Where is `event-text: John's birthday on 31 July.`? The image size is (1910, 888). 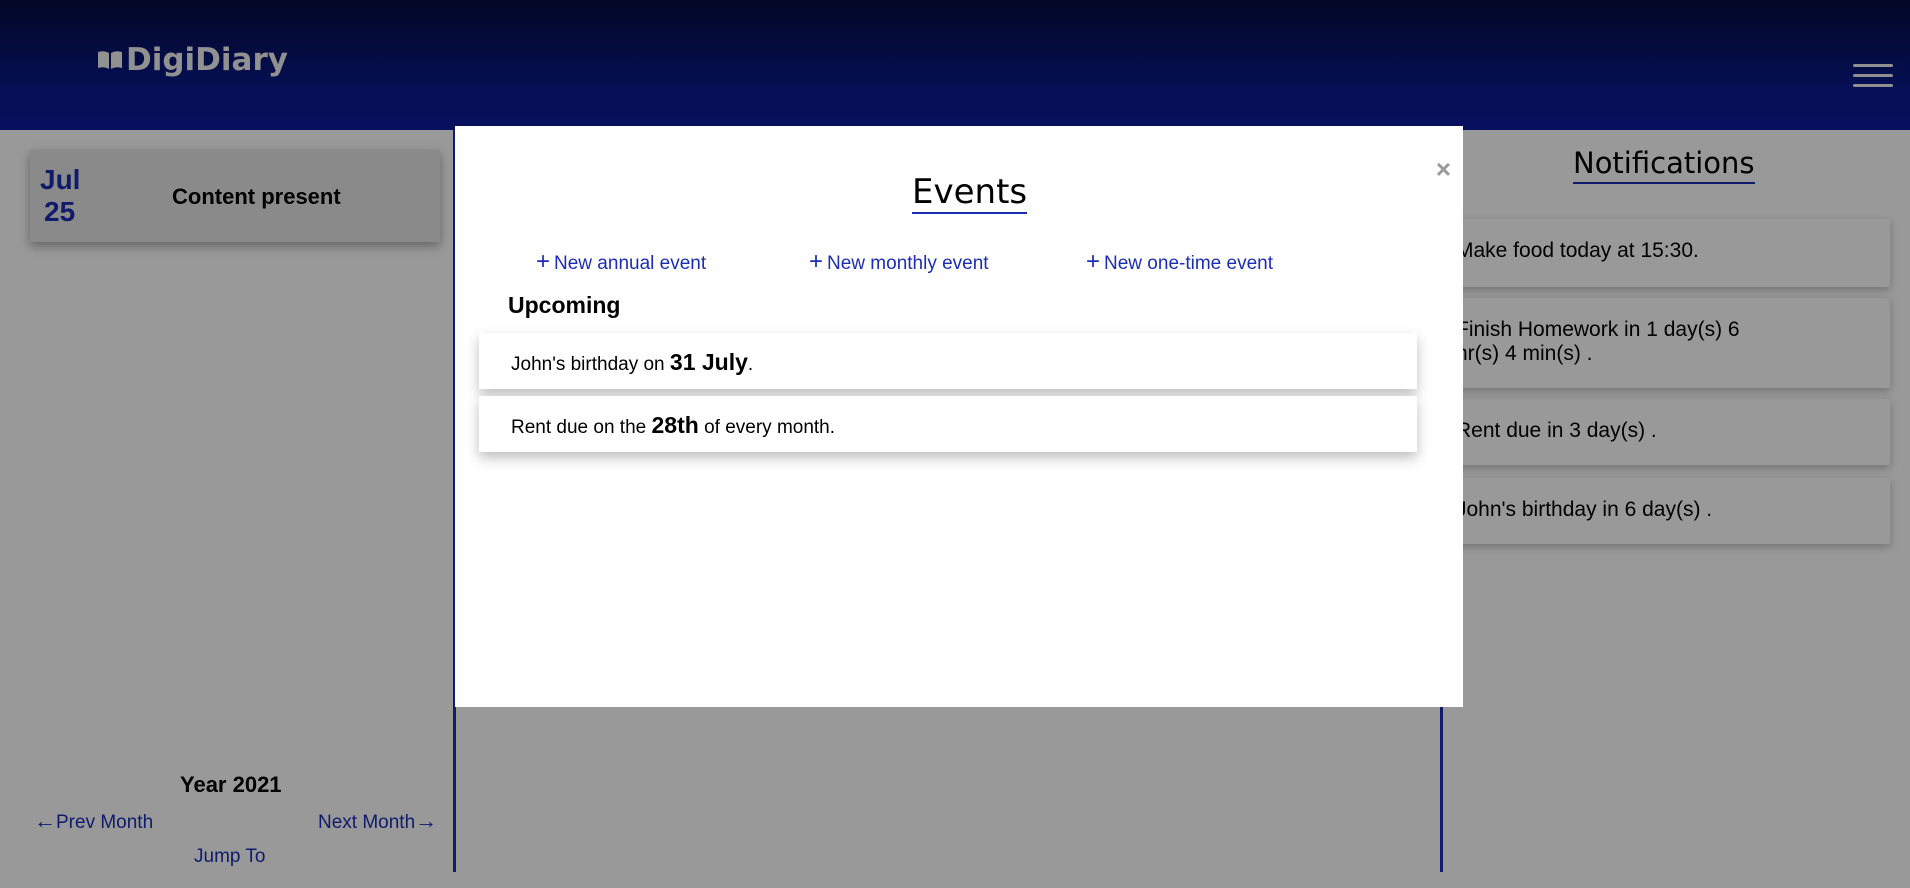
event-text: John's birthday on 31 July. is located at coordinates (632, 362).